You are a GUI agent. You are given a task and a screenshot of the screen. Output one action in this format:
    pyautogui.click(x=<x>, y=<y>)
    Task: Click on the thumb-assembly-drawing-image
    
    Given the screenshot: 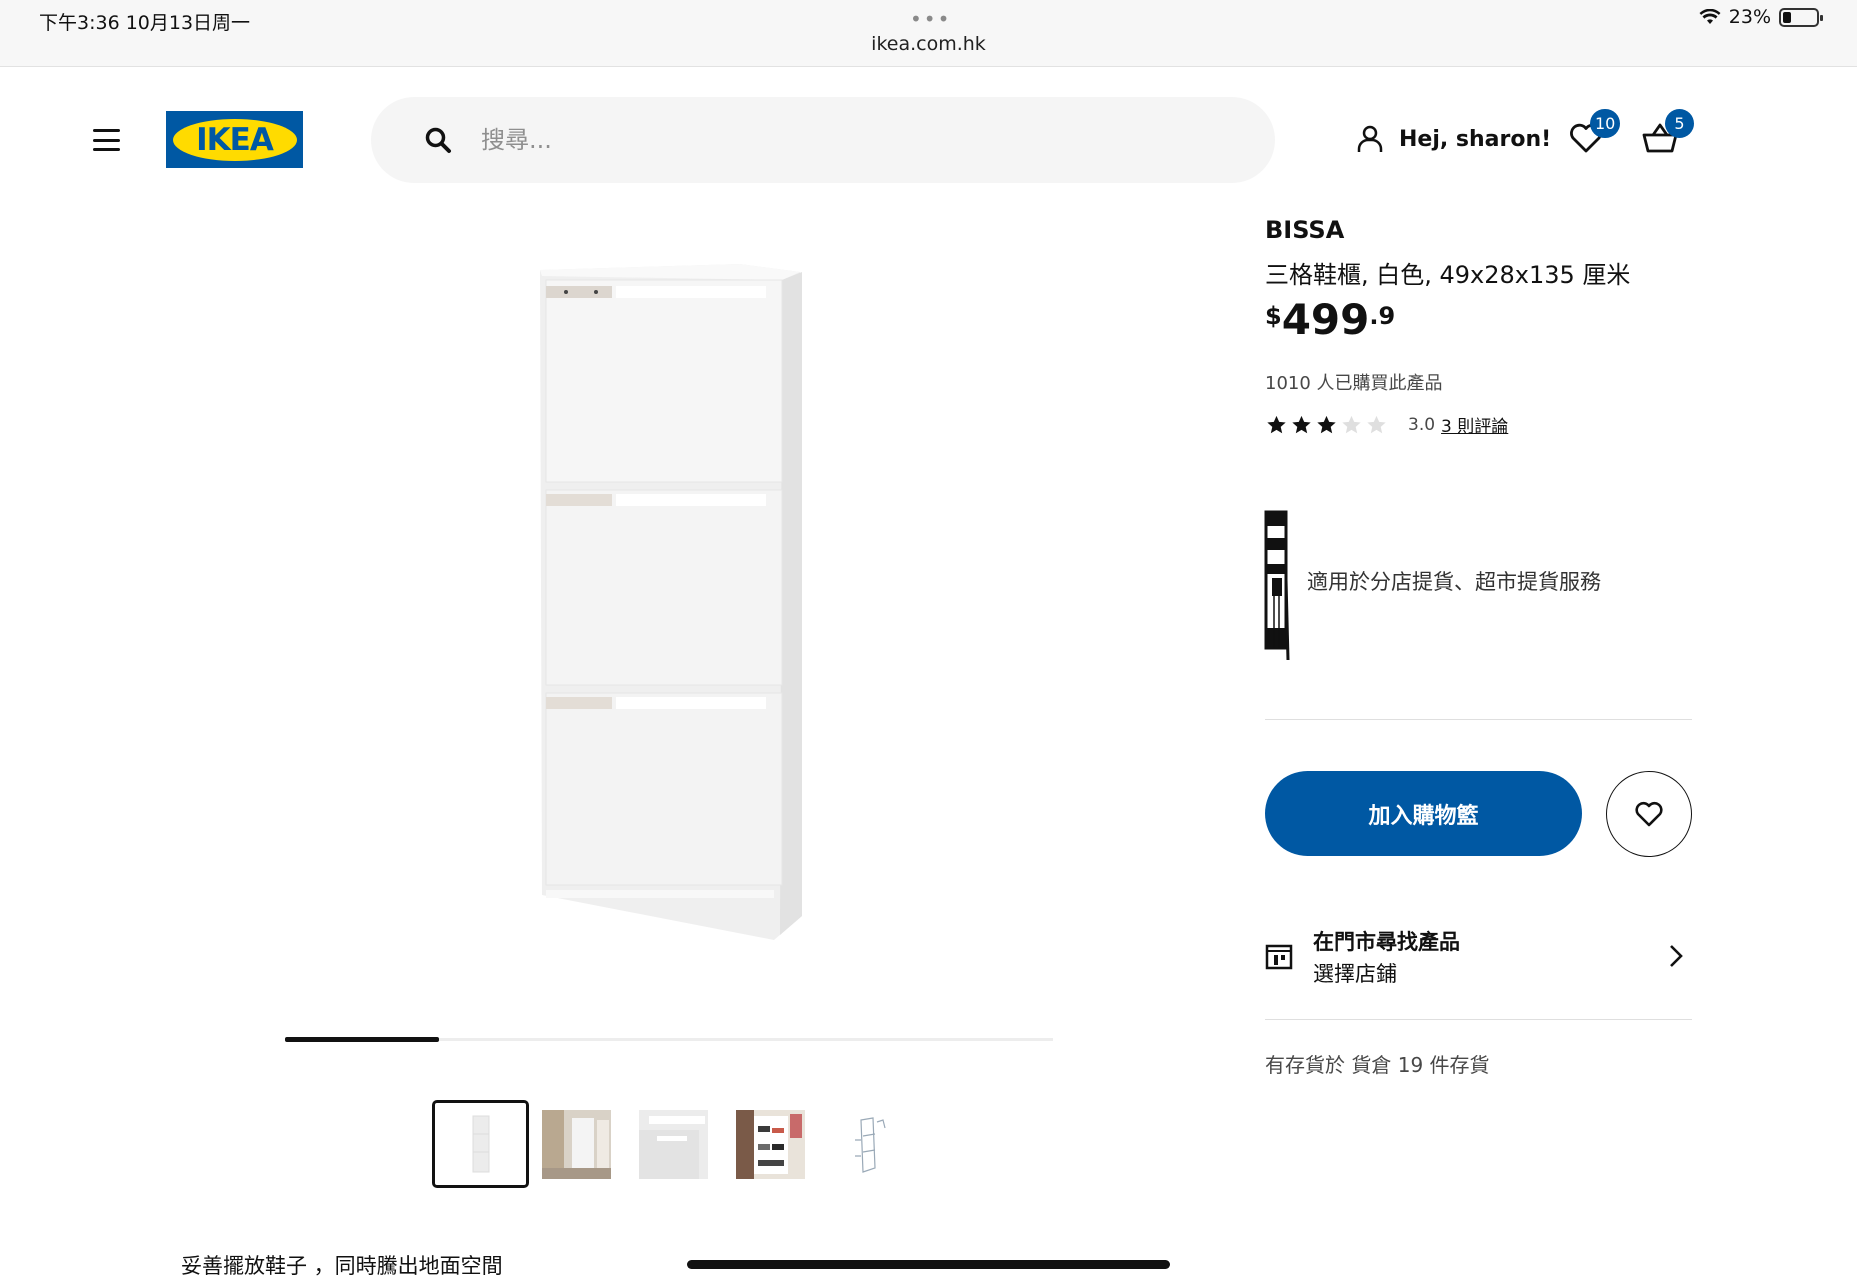 What is the action you would take?
    pyautogui.click(x=867, y=1144)
    